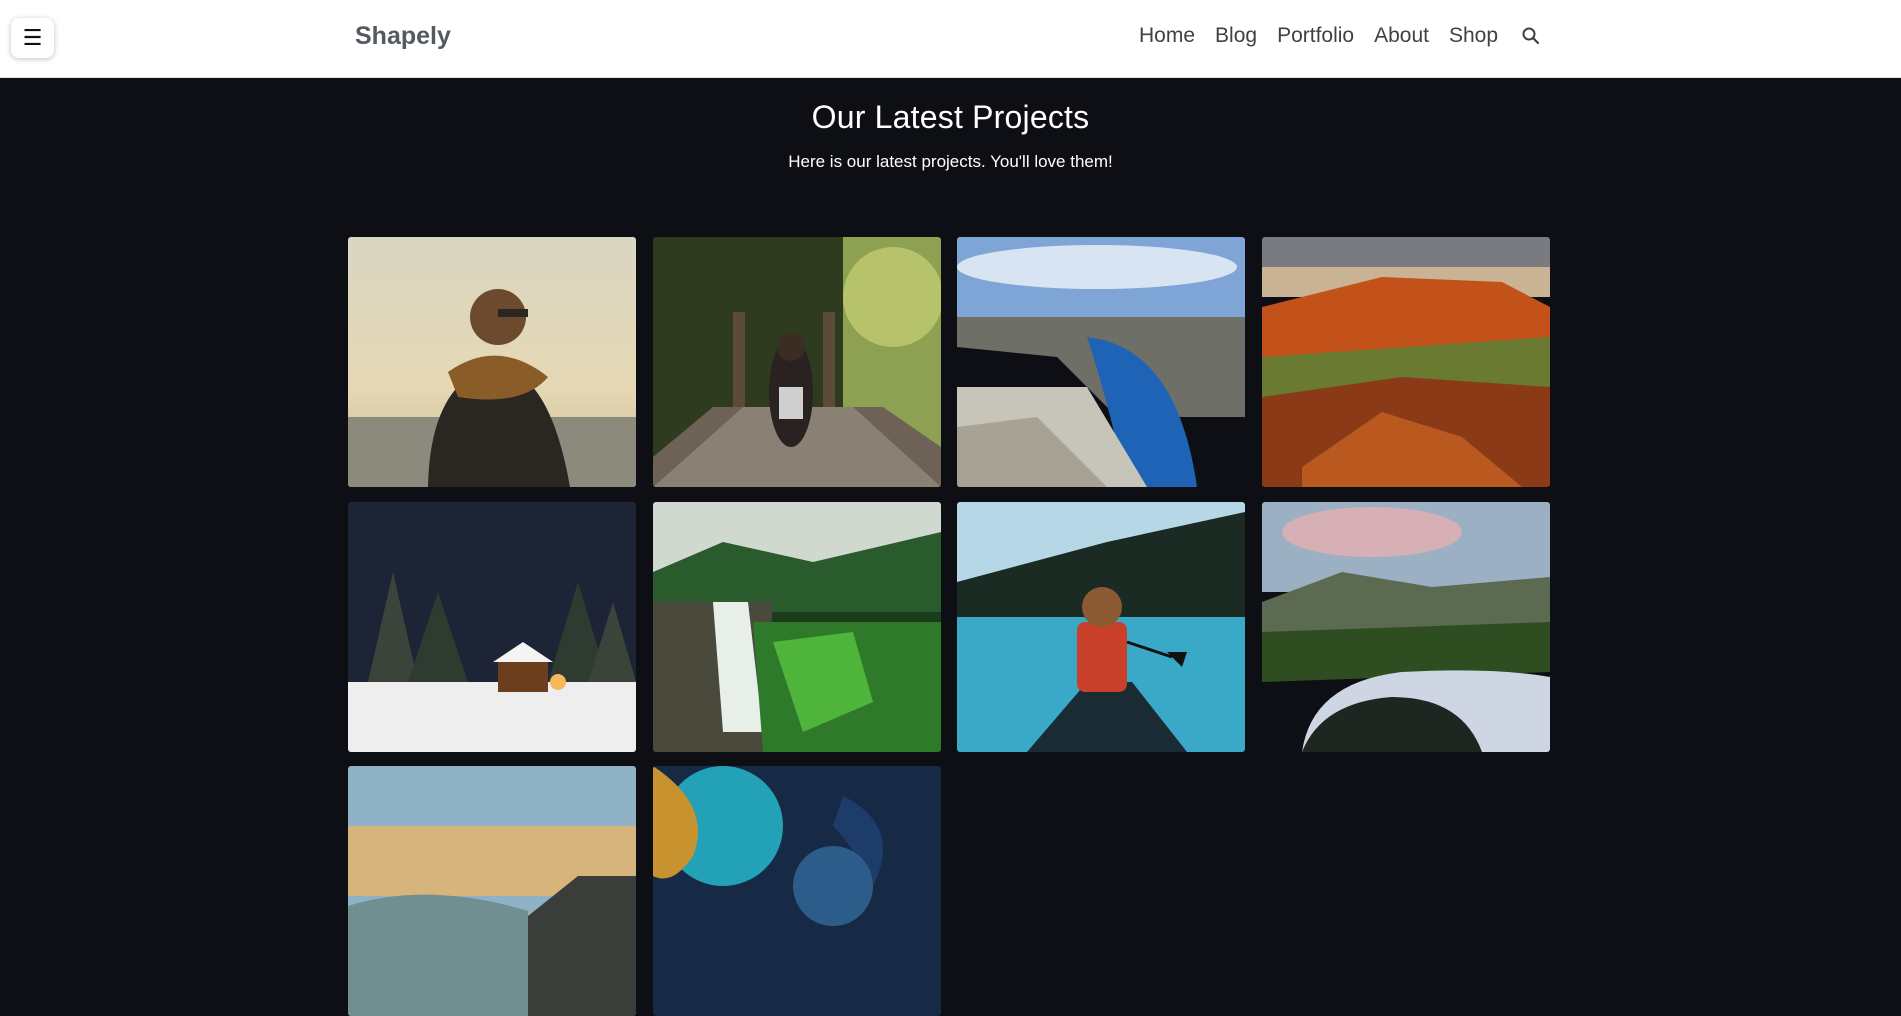 The width and height of the screenshot is (1901, 1016). I want to click on abstract-ocean-aerial-photo, so click(797, 891).